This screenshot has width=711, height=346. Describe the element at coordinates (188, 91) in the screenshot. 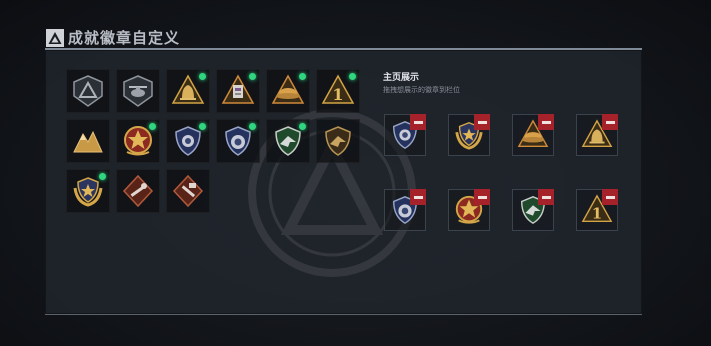

I see `badge-bell-gold` at that location.